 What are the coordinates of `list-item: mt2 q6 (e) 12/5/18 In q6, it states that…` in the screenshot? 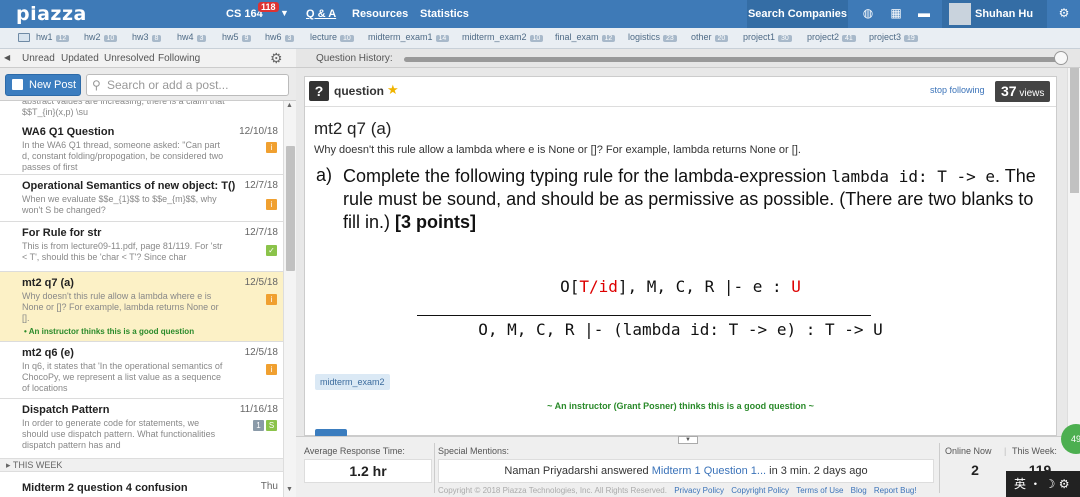 It's located at (141, 370).